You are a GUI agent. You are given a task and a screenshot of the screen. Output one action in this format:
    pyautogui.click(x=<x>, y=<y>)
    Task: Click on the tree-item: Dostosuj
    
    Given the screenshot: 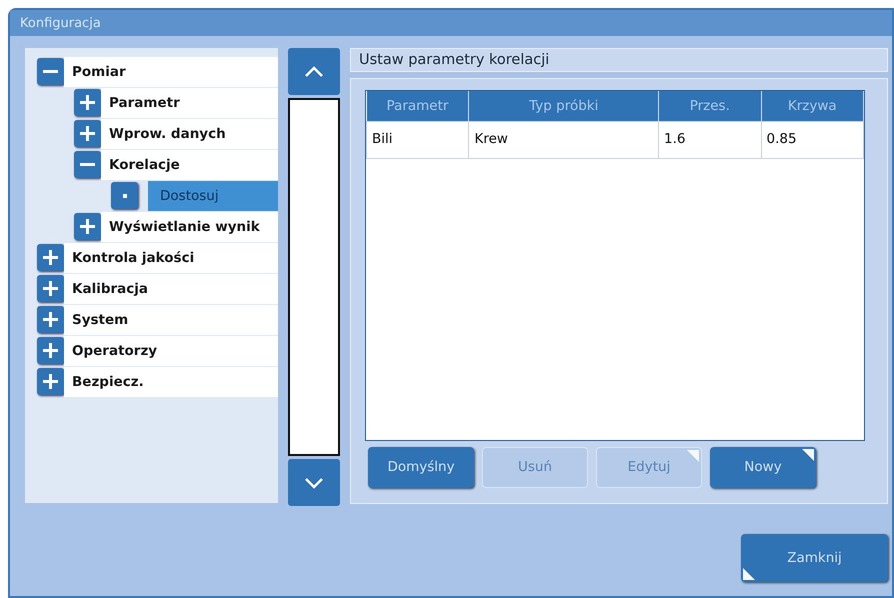 What is the action you would take?
    pyautogui.click(x=213, y=195)
    